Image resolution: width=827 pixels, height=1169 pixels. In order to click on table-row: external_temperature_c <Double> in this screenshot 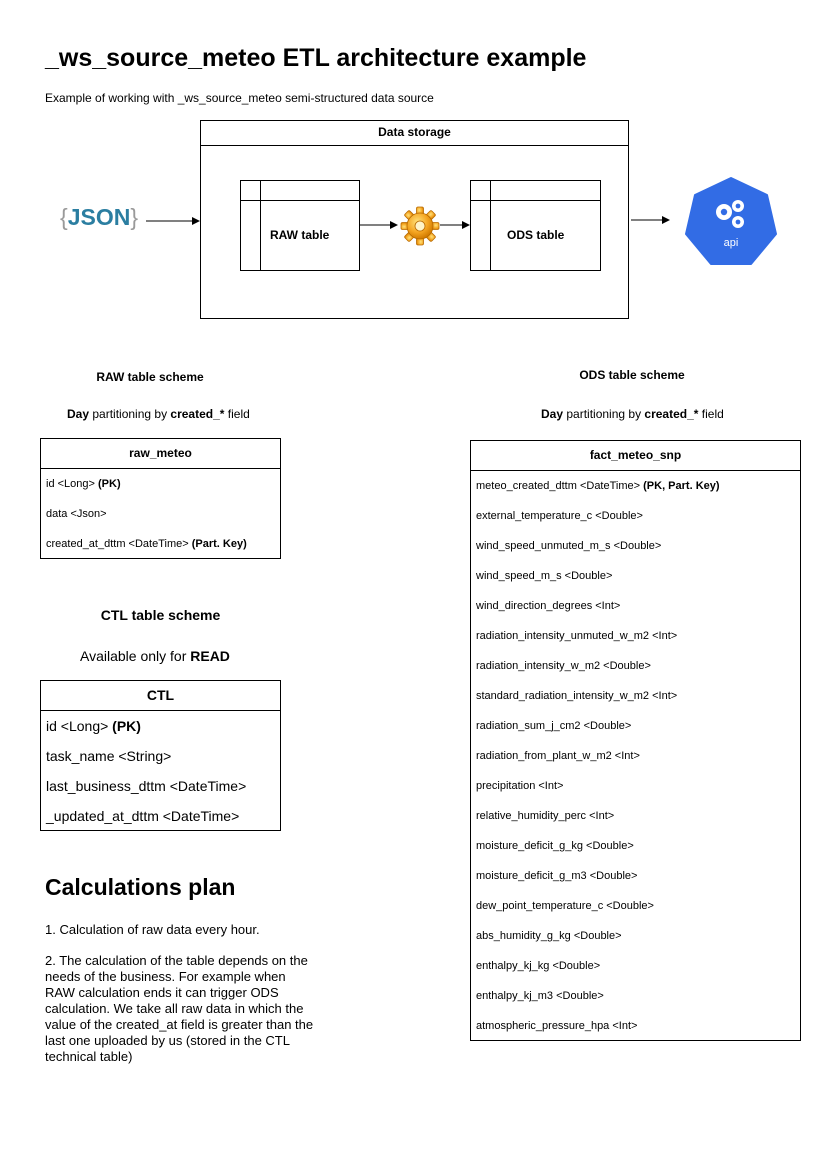, I will do `click(559, 516)`.